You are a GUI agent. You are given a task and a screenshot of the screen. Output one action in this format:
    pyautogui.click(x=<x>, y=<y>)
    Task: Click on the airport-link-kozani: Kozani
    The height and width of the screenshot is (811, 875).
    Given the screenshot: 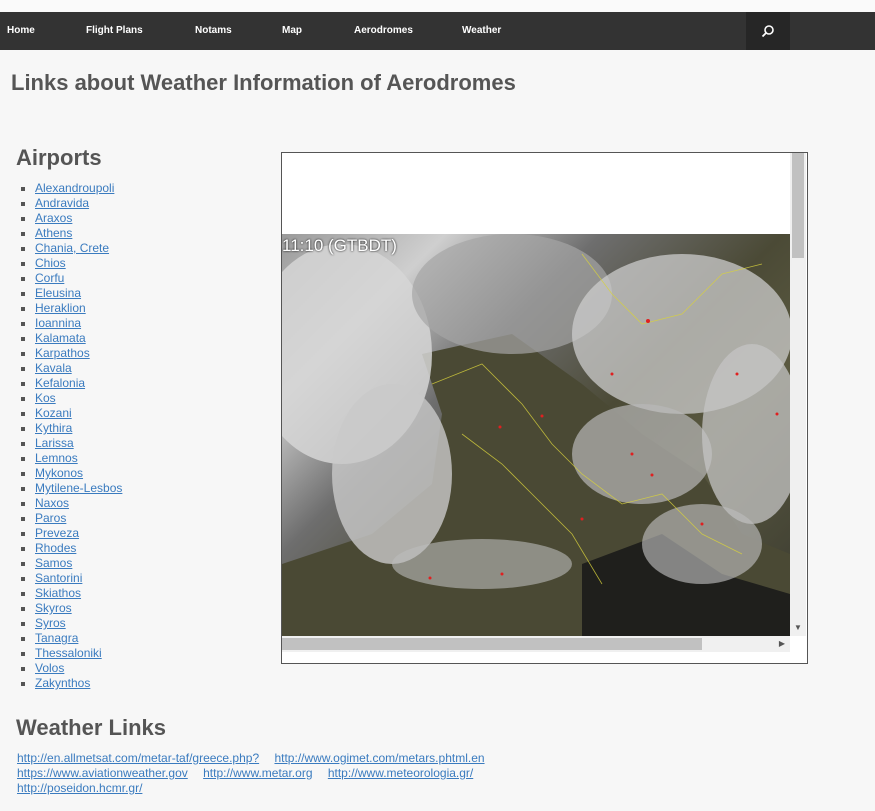 What is the action you would take?
    pyautogui.click(x=53, y=413)
    